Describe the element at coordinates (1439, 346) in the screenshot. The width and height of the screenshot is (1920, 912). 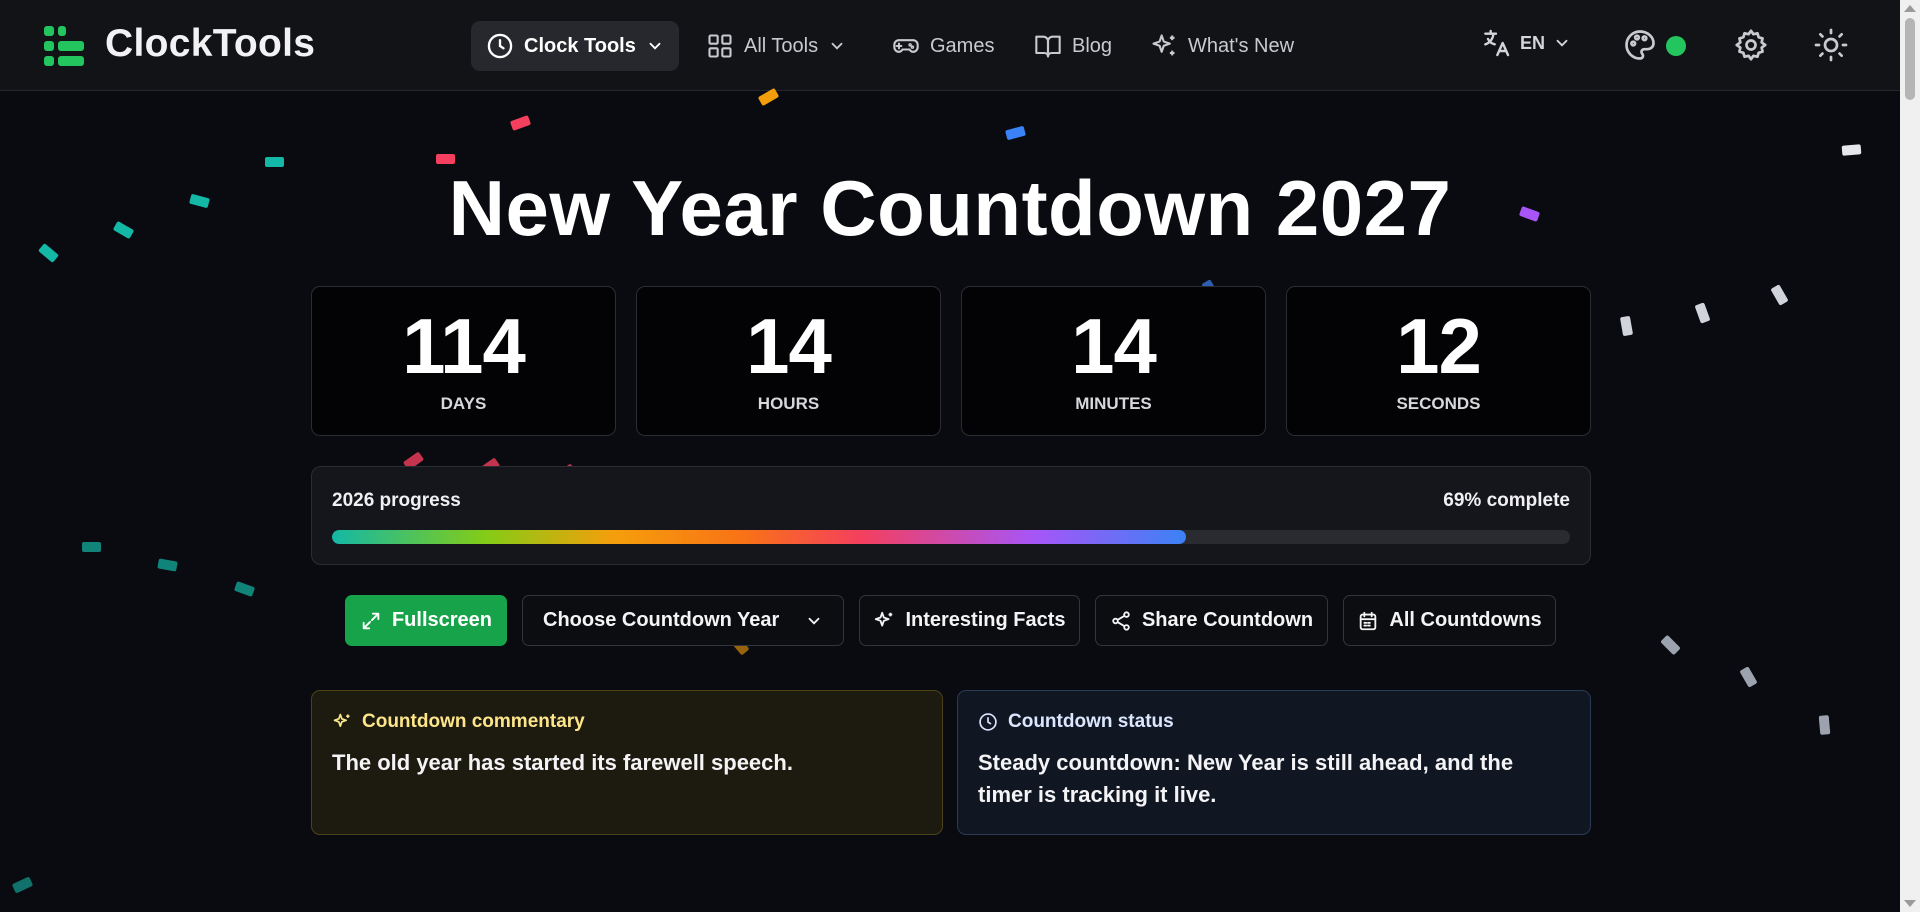
I see `seconds-value: 12` at that location.